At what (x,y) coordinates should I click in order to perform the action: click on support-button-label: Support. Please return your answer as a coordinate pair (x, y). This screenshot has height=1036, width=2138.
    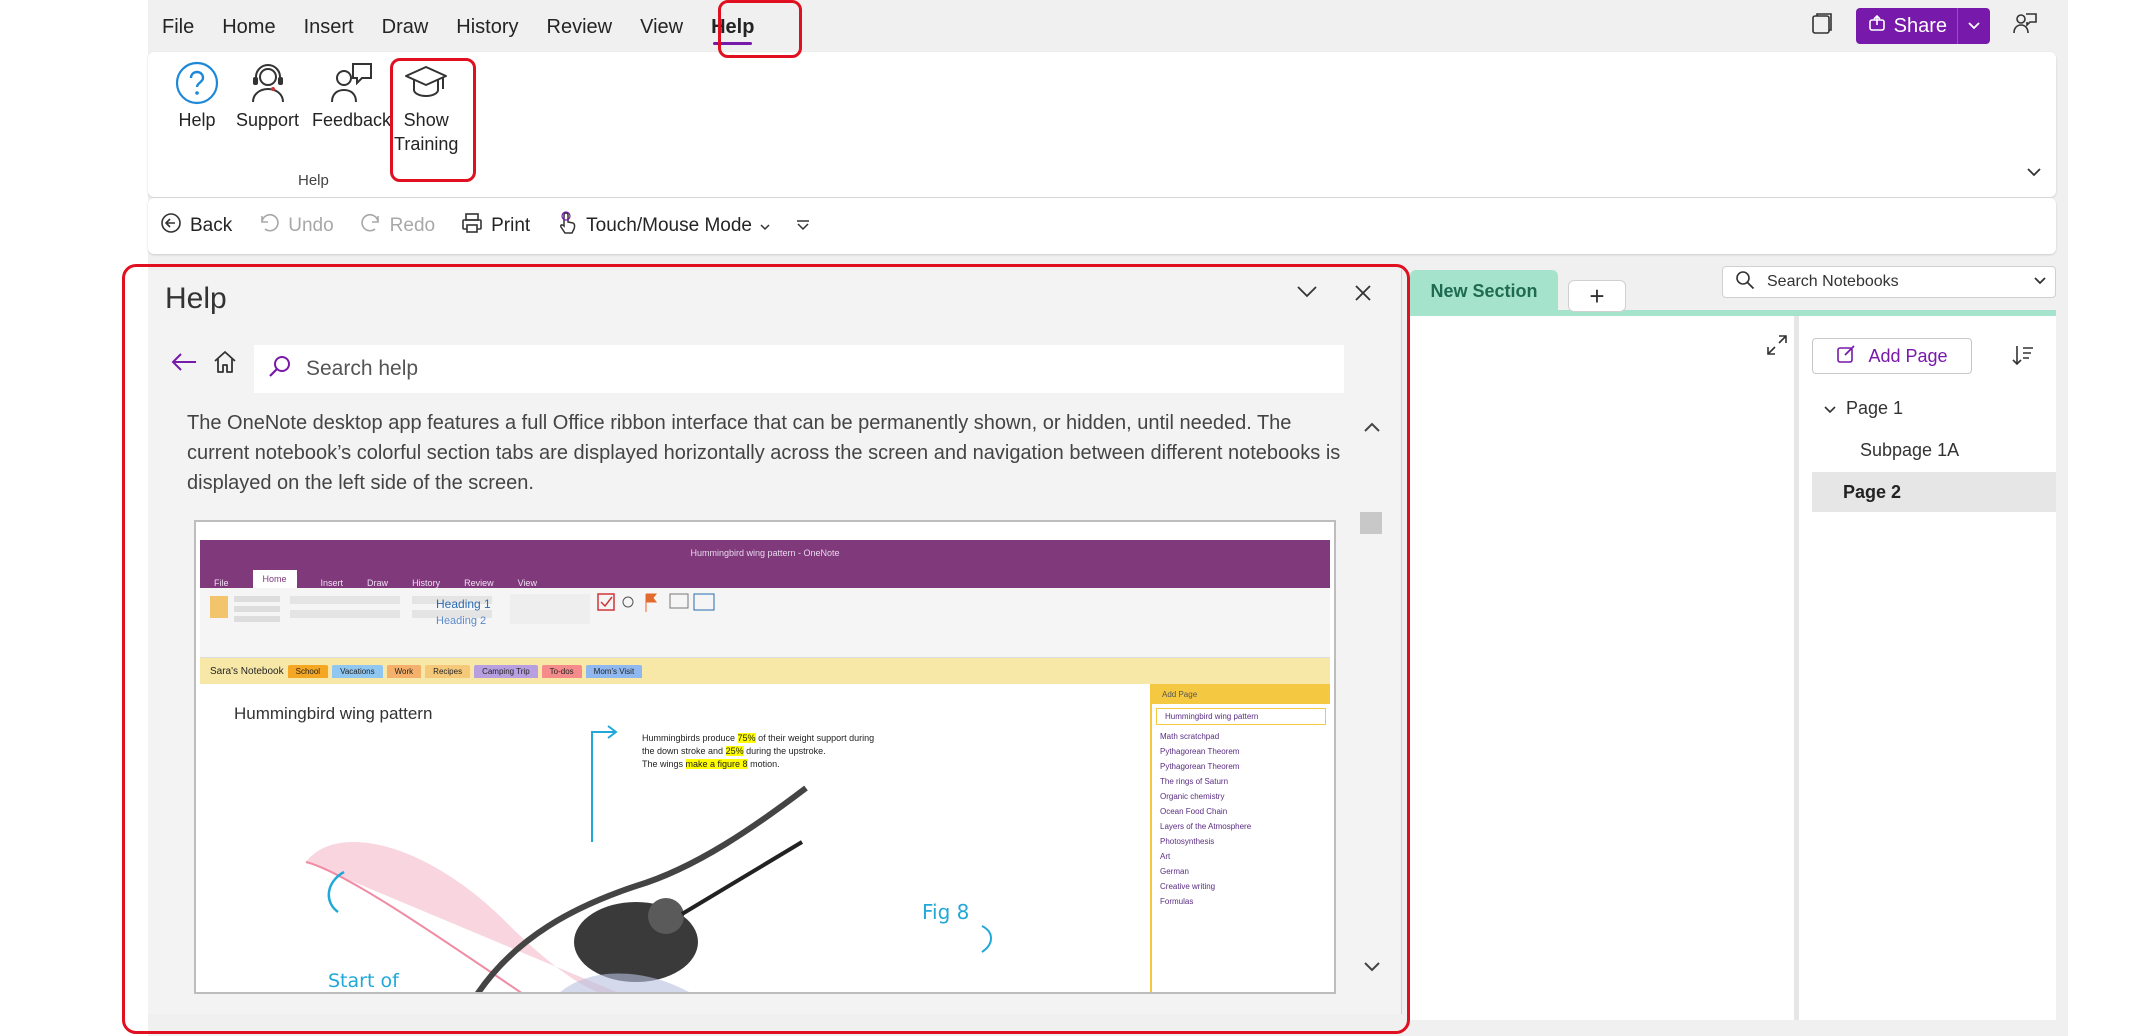
    Looking at the image, I should click on (268, 120).